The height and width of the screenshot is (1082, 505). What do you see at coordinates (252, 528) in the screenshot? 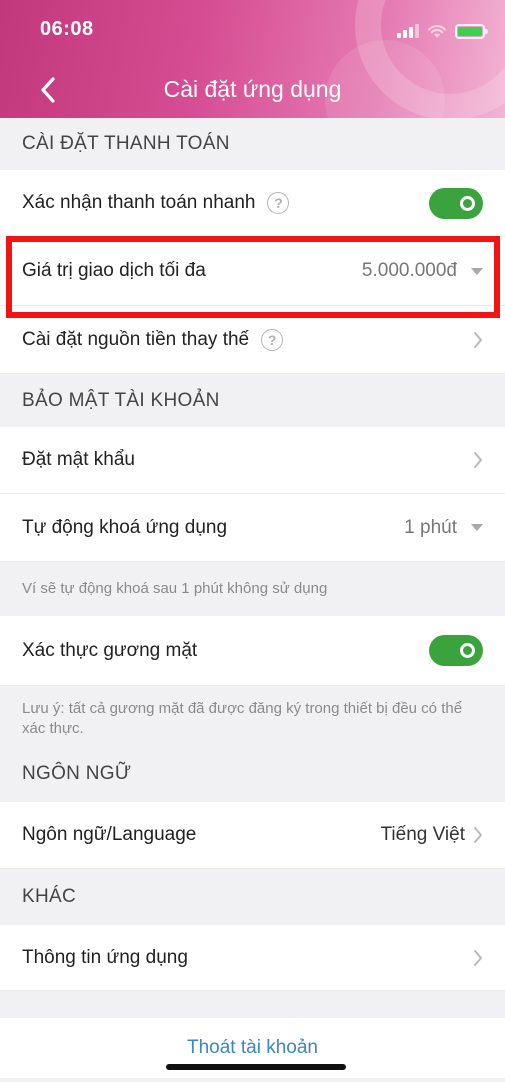
I see `auto-lock-row: Tự động khoá ứng dụng 1 phút` at bounding box center [252, 528].